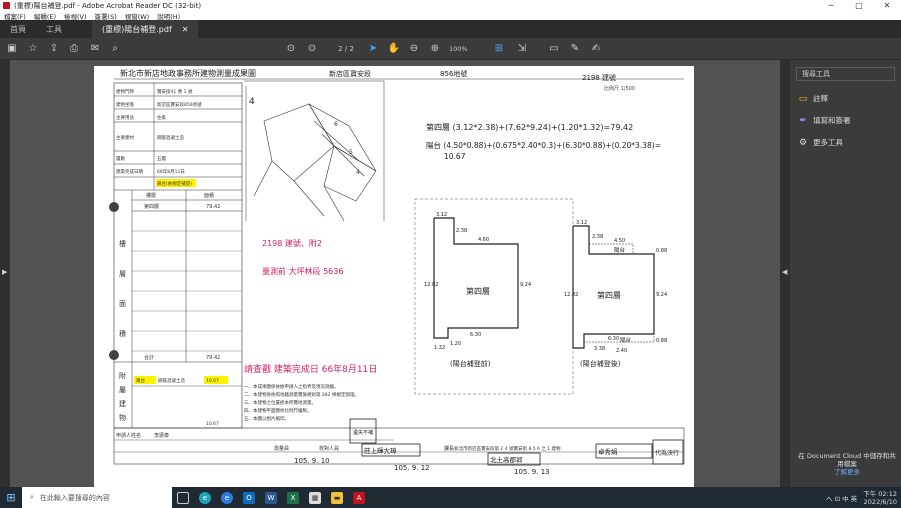  Describe the element at coordinates (554, 49) in the screenshot. I see `comment-toolbar-icon: ▭` at that location.